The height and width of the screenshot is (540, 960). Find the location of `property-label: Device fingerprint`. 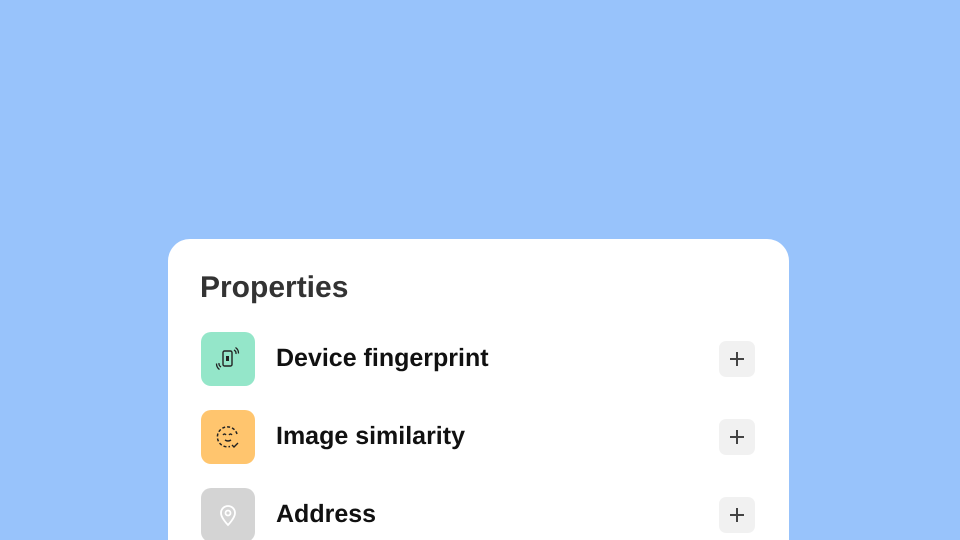

property-label: Device fingerprint is located at coordinates (383, 358).